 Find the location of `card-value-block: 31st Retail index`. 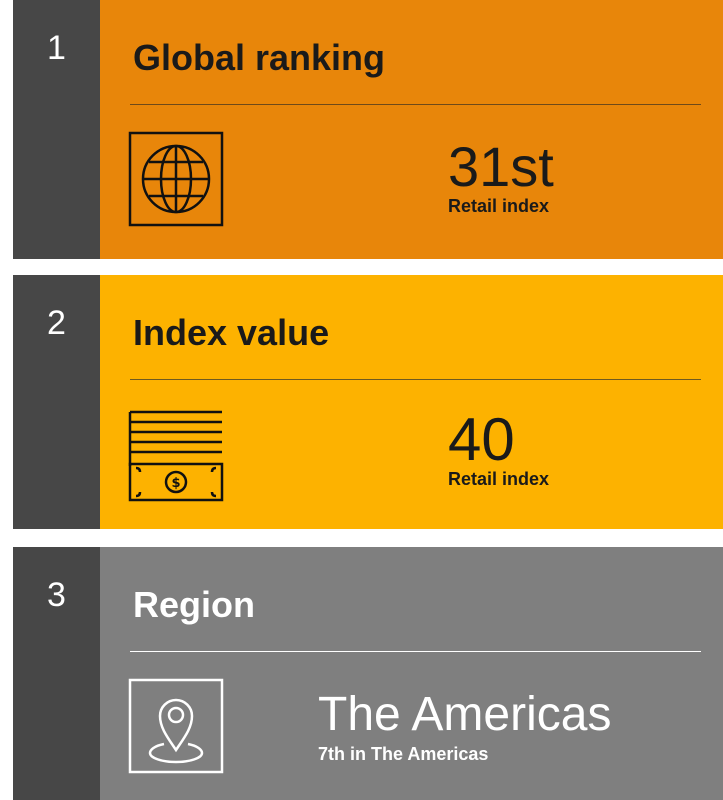

card-value-block: 31st Retail index is located at coordinates (501, 177).